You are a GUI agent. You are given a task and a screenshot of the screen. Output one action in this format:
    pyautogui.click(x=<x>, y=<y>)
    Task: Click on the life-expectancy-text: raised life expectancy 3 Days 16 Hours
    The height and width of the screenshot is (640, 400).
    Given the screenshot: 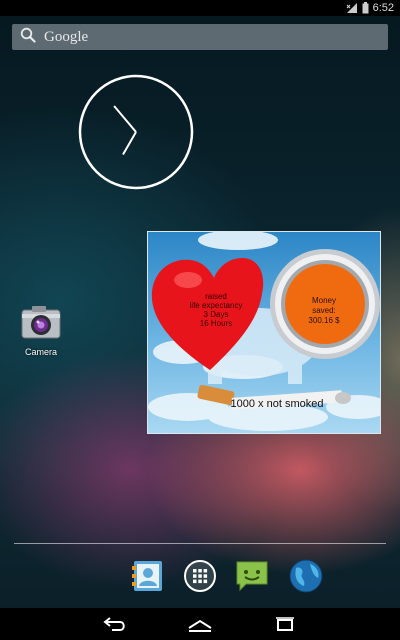 What is the action you would take?
    pyautogui.click(x=216, y=310)
    